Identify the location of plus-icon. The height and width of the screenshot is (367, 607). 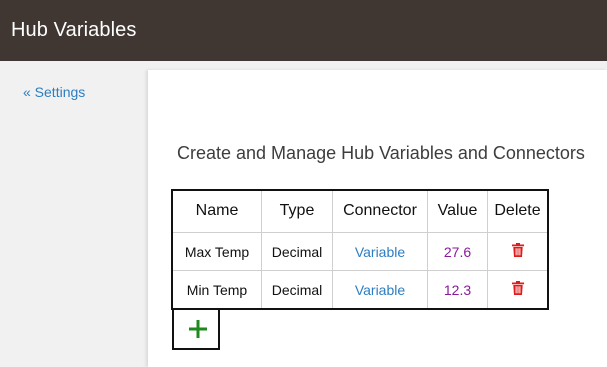
(198, 329).